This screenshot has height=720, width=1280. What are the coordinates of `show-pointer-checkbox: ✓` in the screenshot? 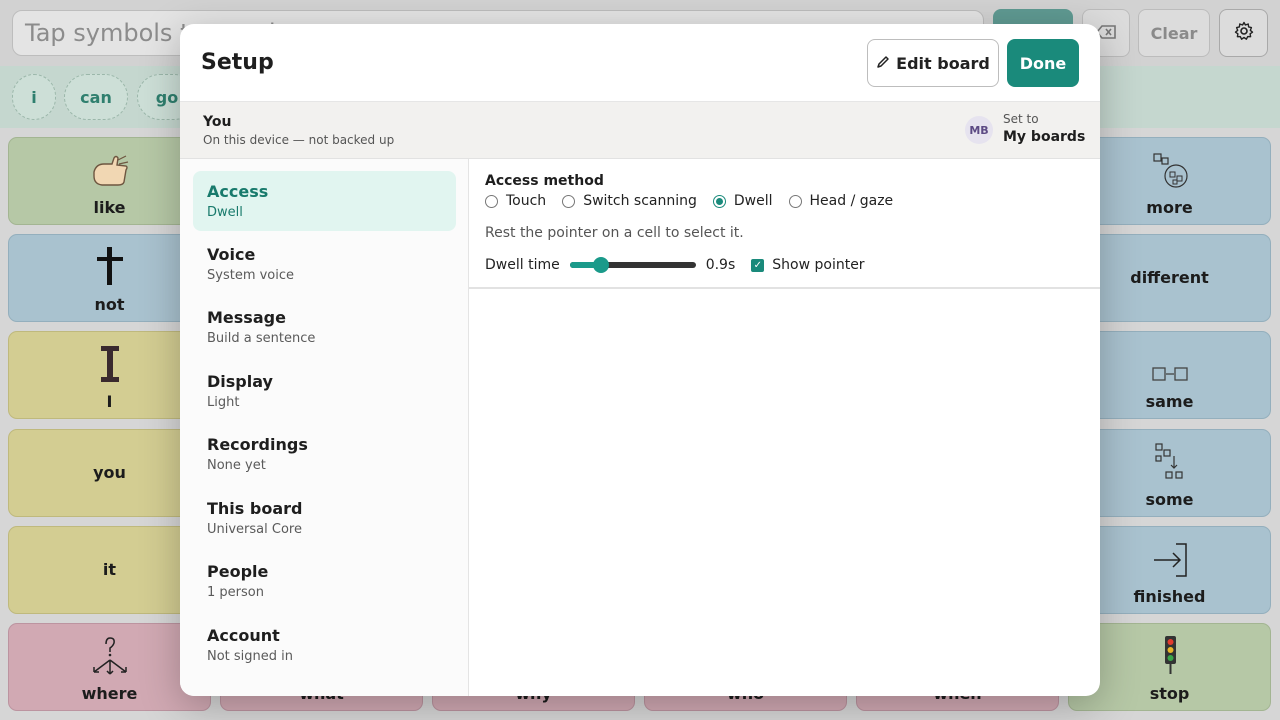 It's located at (758, 265).